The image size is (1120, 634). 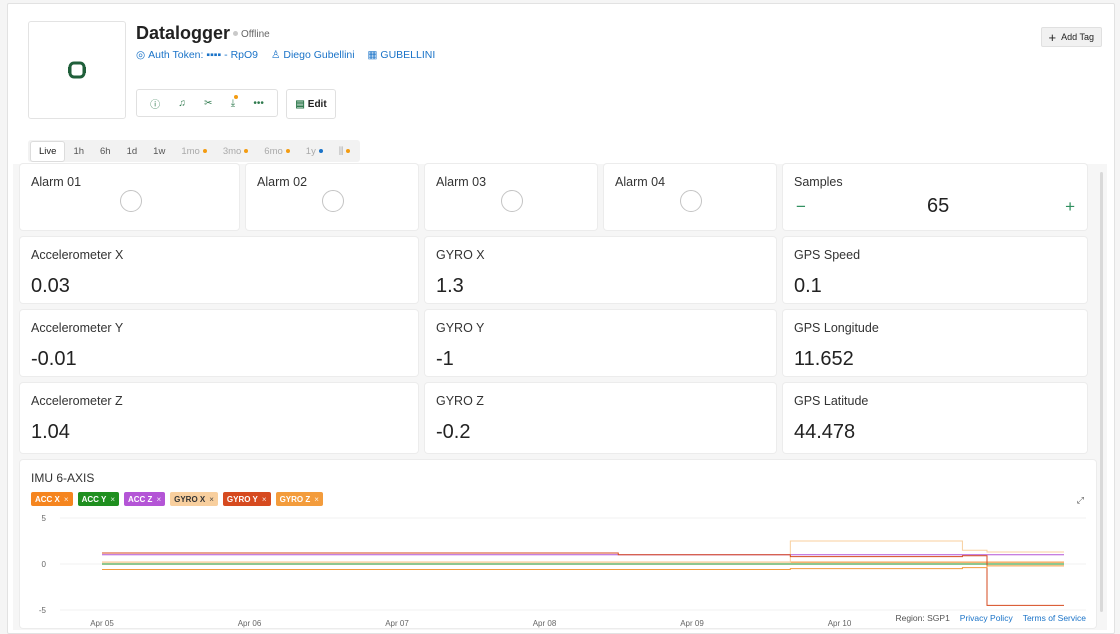 I want to click on legend-chip: ACC Z ×, so click(x=144, y=499).